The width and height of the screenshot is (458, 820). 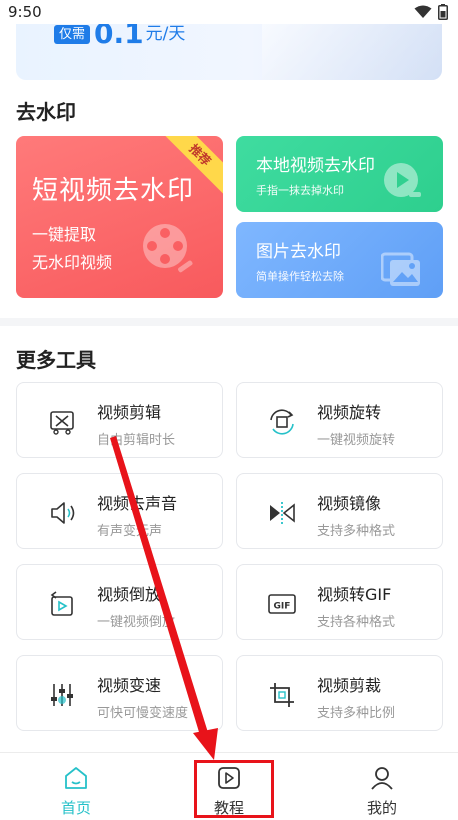 What do you see at coordinates (62, 695) in the screenshot?
I see `speed-icon` at bounding box center [62, 695].